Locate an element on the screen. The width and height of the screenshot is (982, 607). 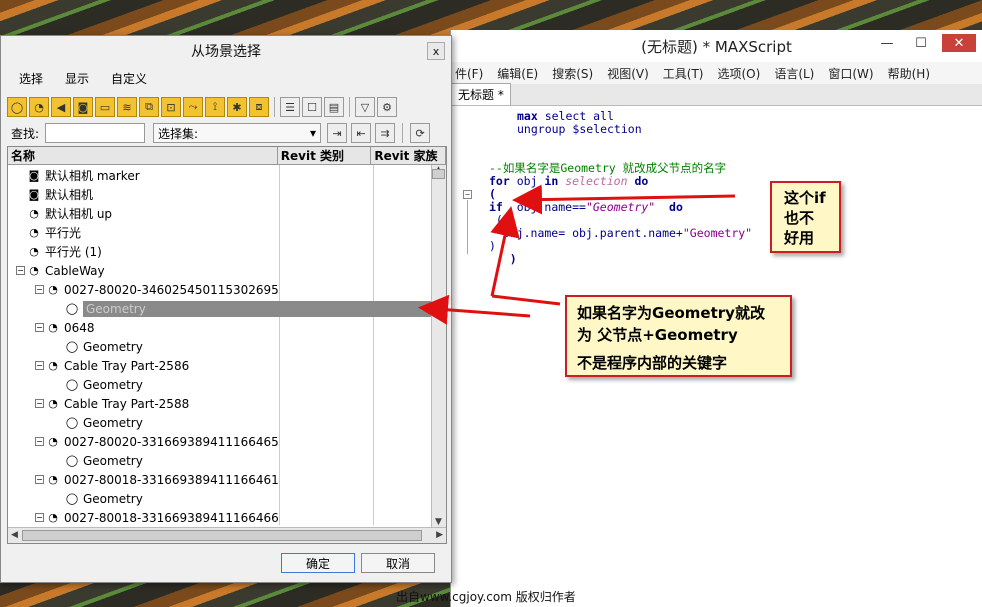
fold-toggle: − is located at coordinates (467, 194).